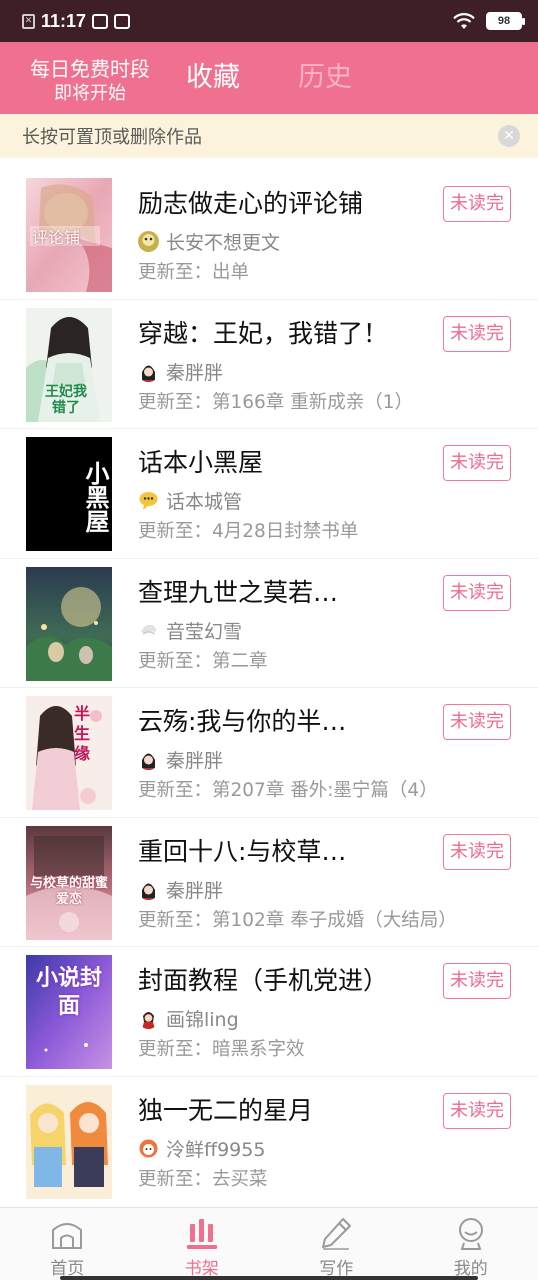 This screenshot has width=538, height=1280. I want to click on cover-title: 小说封面, so click(68, 992).